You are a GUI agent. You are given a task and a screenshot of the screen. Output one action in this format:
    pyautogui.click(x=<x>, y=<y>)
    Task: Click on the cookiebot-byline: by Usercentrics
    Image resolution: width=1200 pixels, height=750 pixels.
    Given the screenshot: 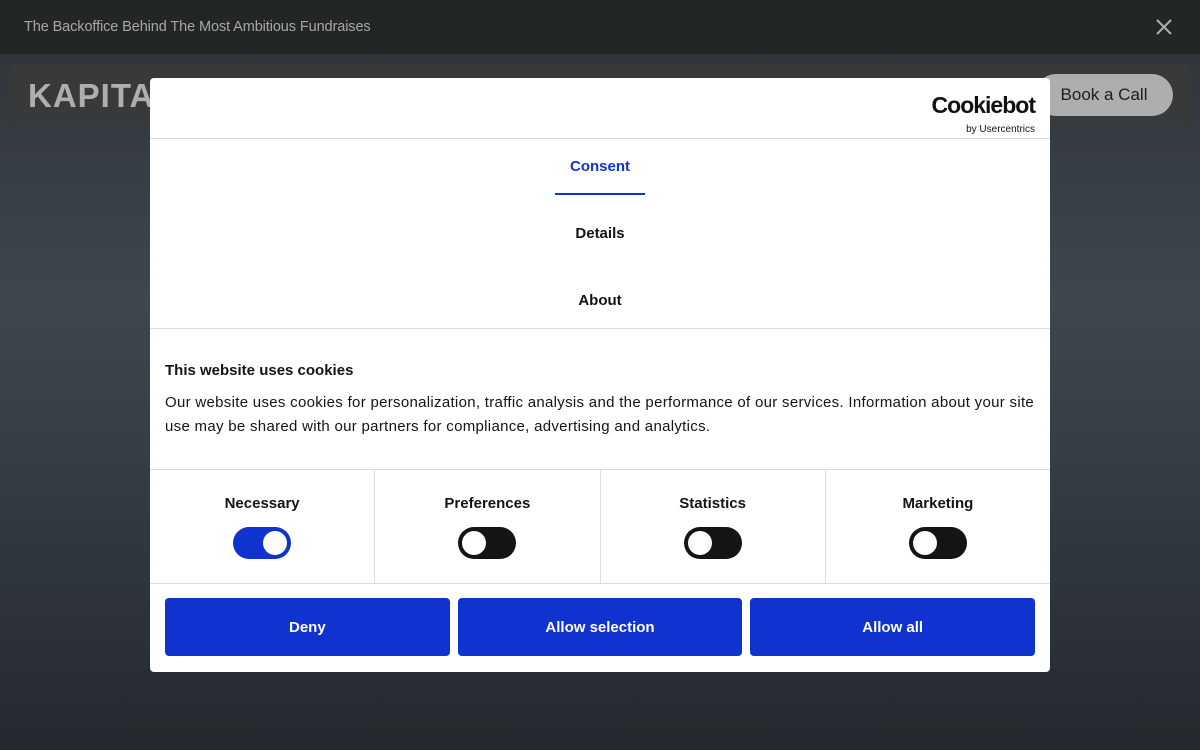 What is the action you would take?
    pyautogui.click(x=1000, y=129)
    